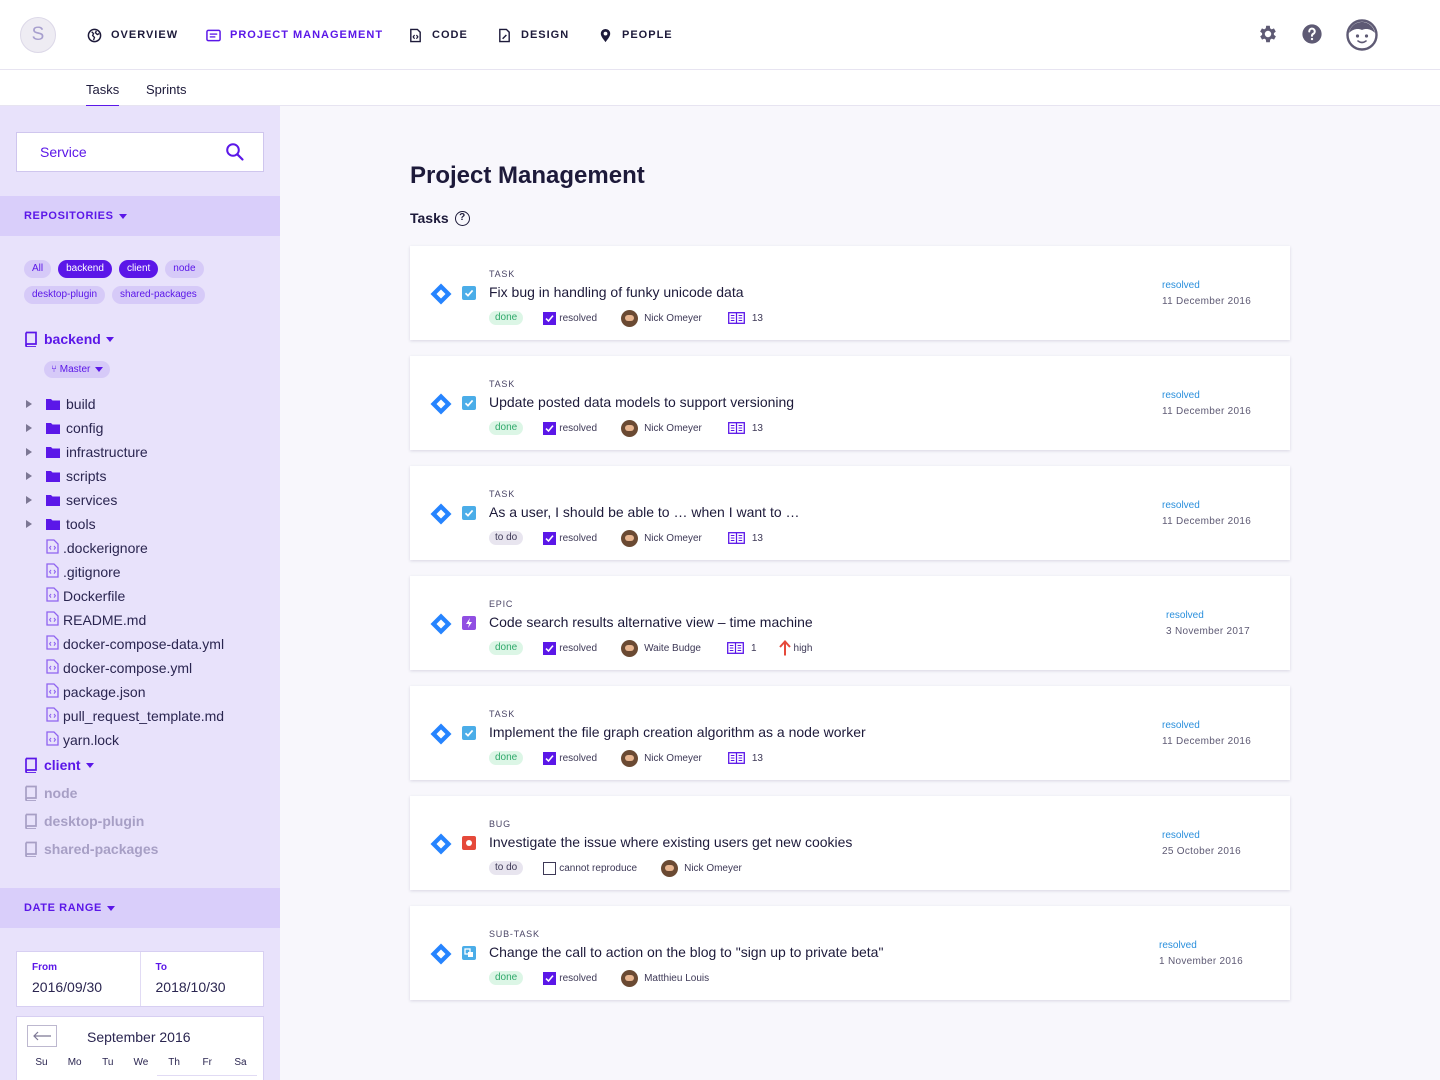  What do you see at coordinates (1312, 34) in the screenshot?
I see `help-button` at bounding box center [1312, 34].